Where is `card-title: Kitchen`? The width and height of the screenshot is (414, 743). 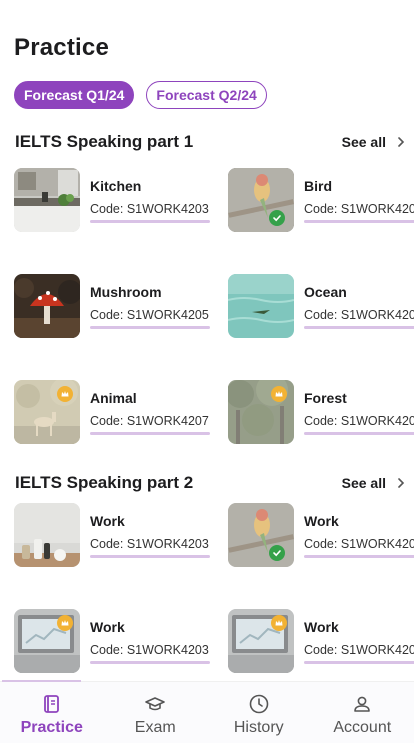
card-title: Kitchen is located at coordinates (116, 186).